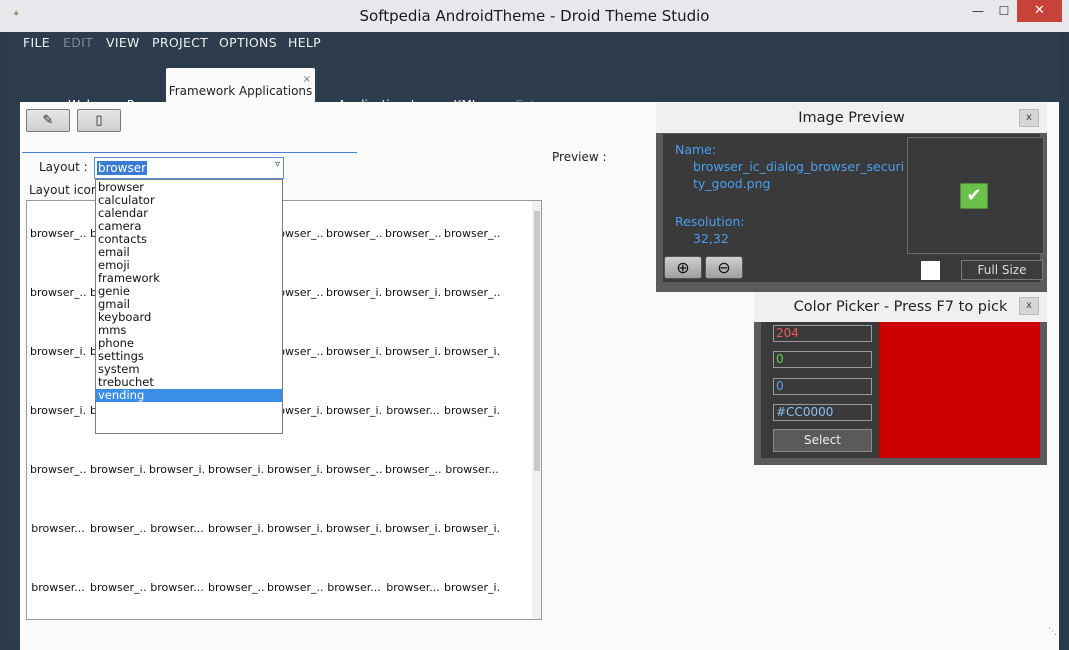 Image resolution: width=1069 pixels, height=650 pixels. I want to click on layout-select: browser ▿, so click(189, 168).